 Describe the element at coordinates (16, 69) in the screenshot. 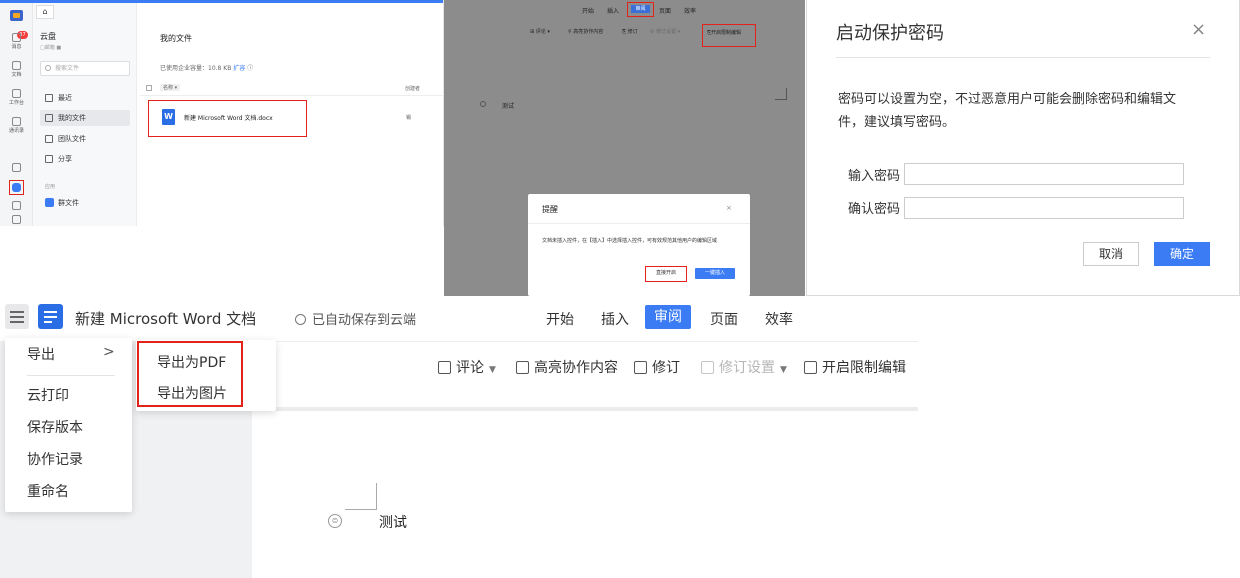

I see `rail-docs: 文档` at that location.